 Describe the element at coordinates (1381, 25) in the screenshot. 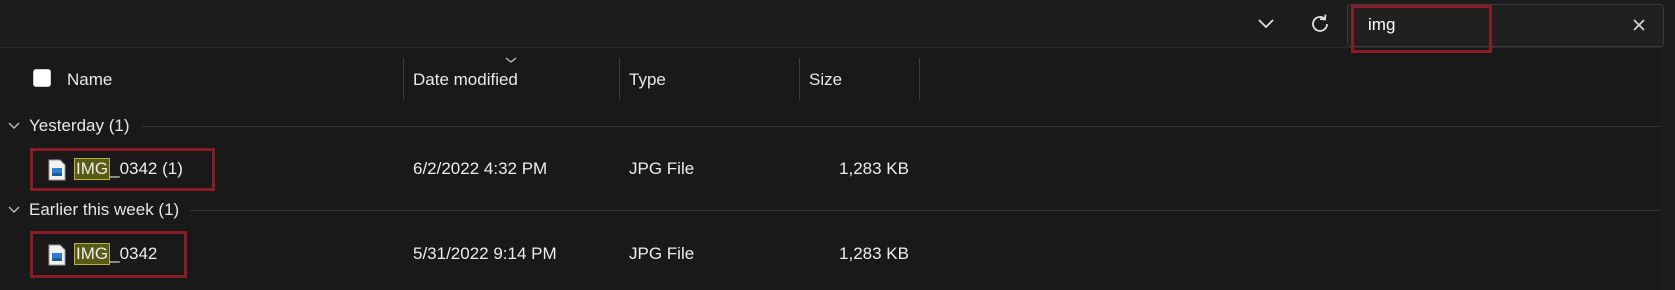

I see `search-input: img` at that location.